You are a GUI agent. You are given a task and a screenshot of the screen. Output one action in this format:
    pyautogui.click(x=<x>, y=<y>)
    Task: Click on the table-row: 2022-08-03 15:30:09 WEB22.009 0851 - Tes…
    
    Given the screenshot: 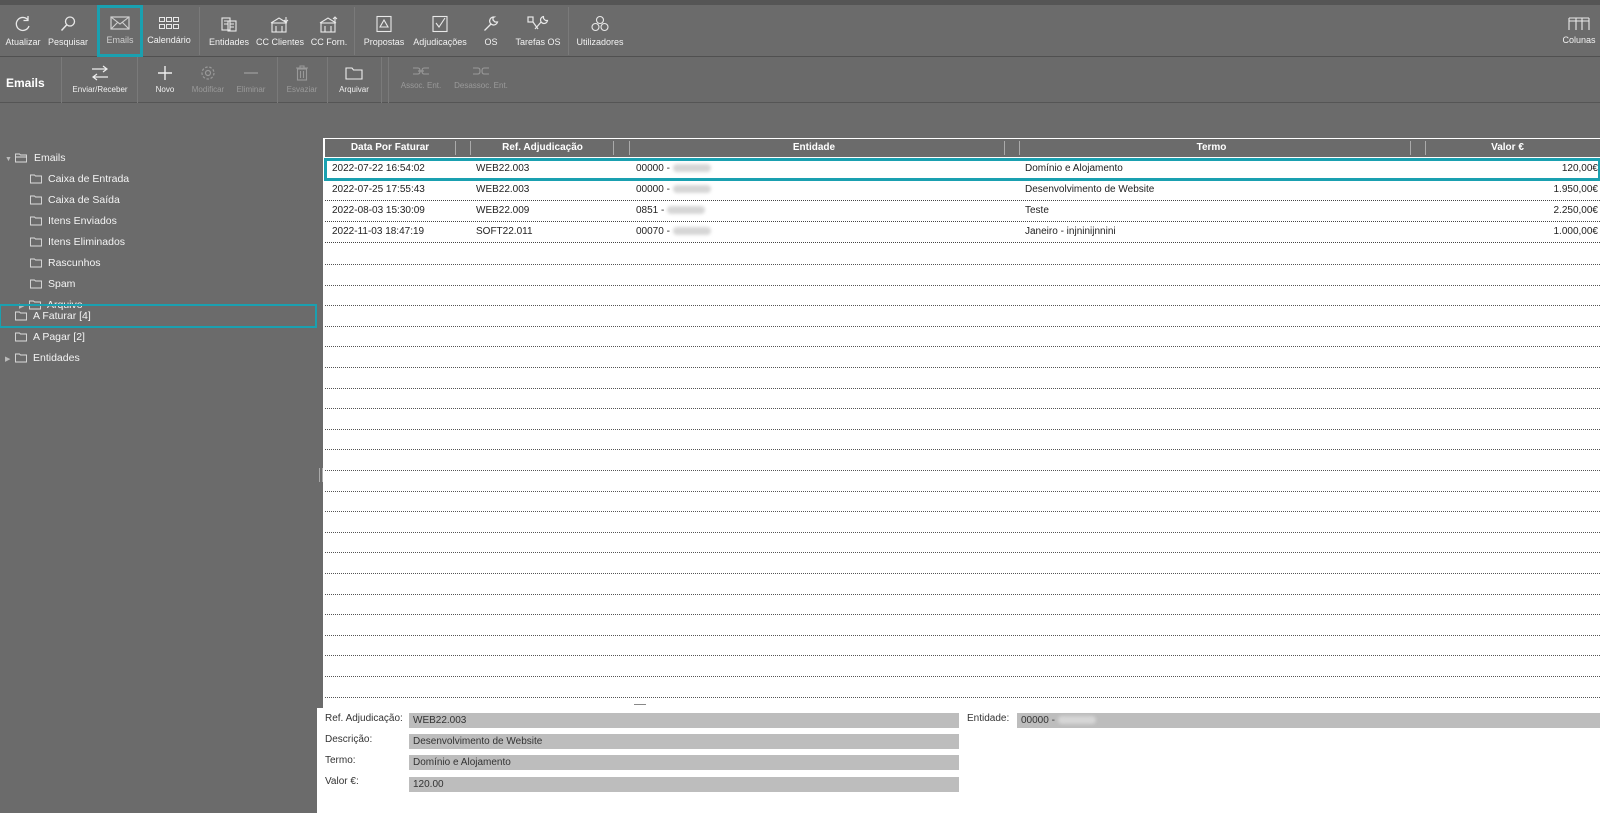 What is the action you would take?
    pyautogui.click(x=962, y=211)
    